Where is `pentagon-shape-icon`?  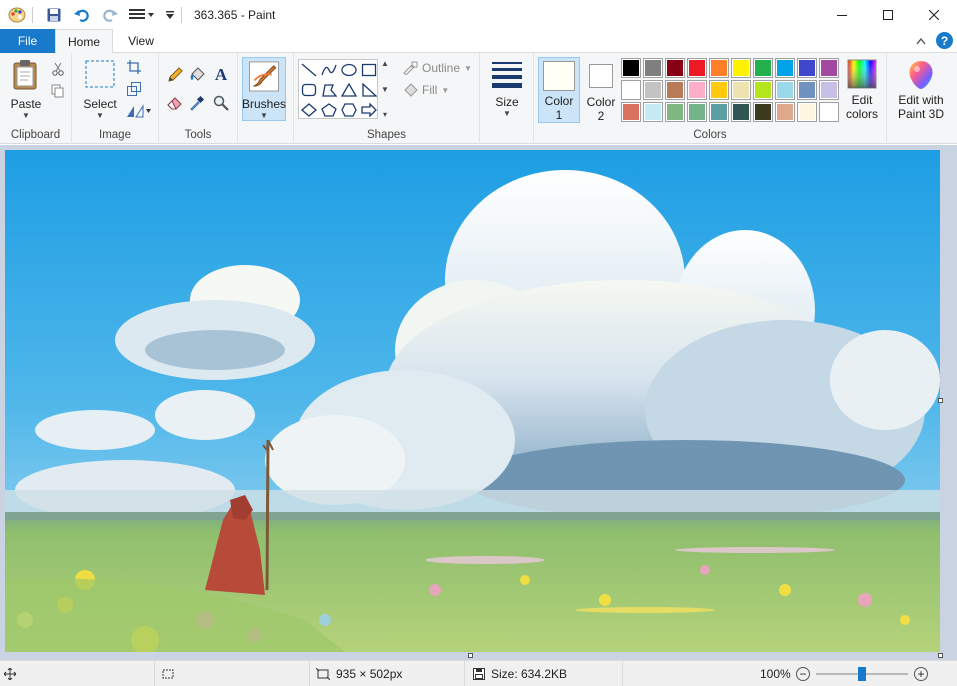 pentagon-shape-icon is located at coordinates (329, 110).